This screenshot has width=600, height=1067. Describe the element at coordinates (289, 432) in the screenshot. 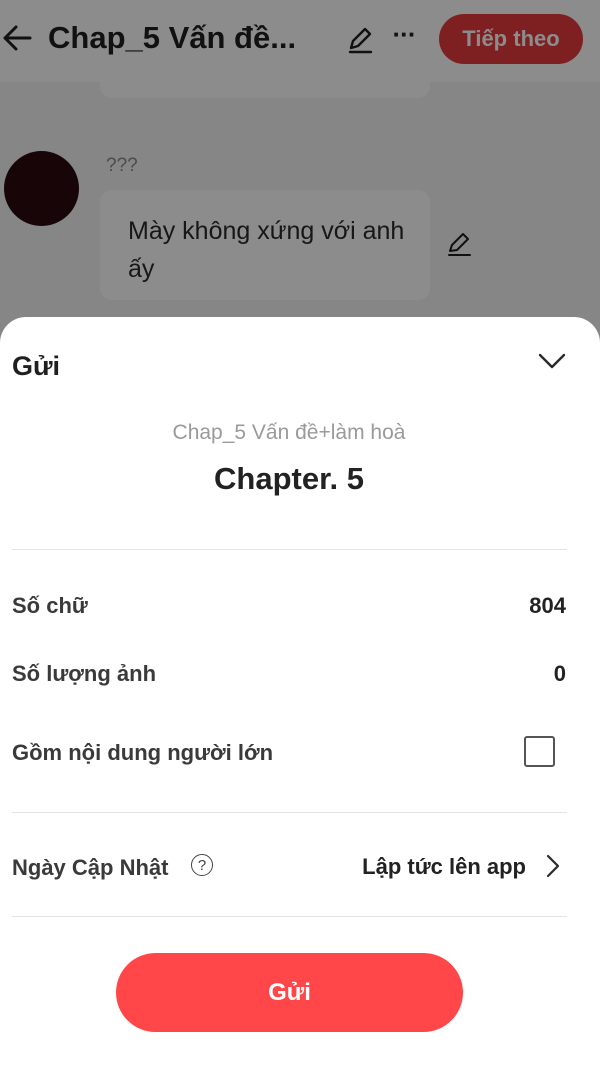

I see `chapter-subtitle: Chap_5 Vấn đề+làm hoà` at that location.